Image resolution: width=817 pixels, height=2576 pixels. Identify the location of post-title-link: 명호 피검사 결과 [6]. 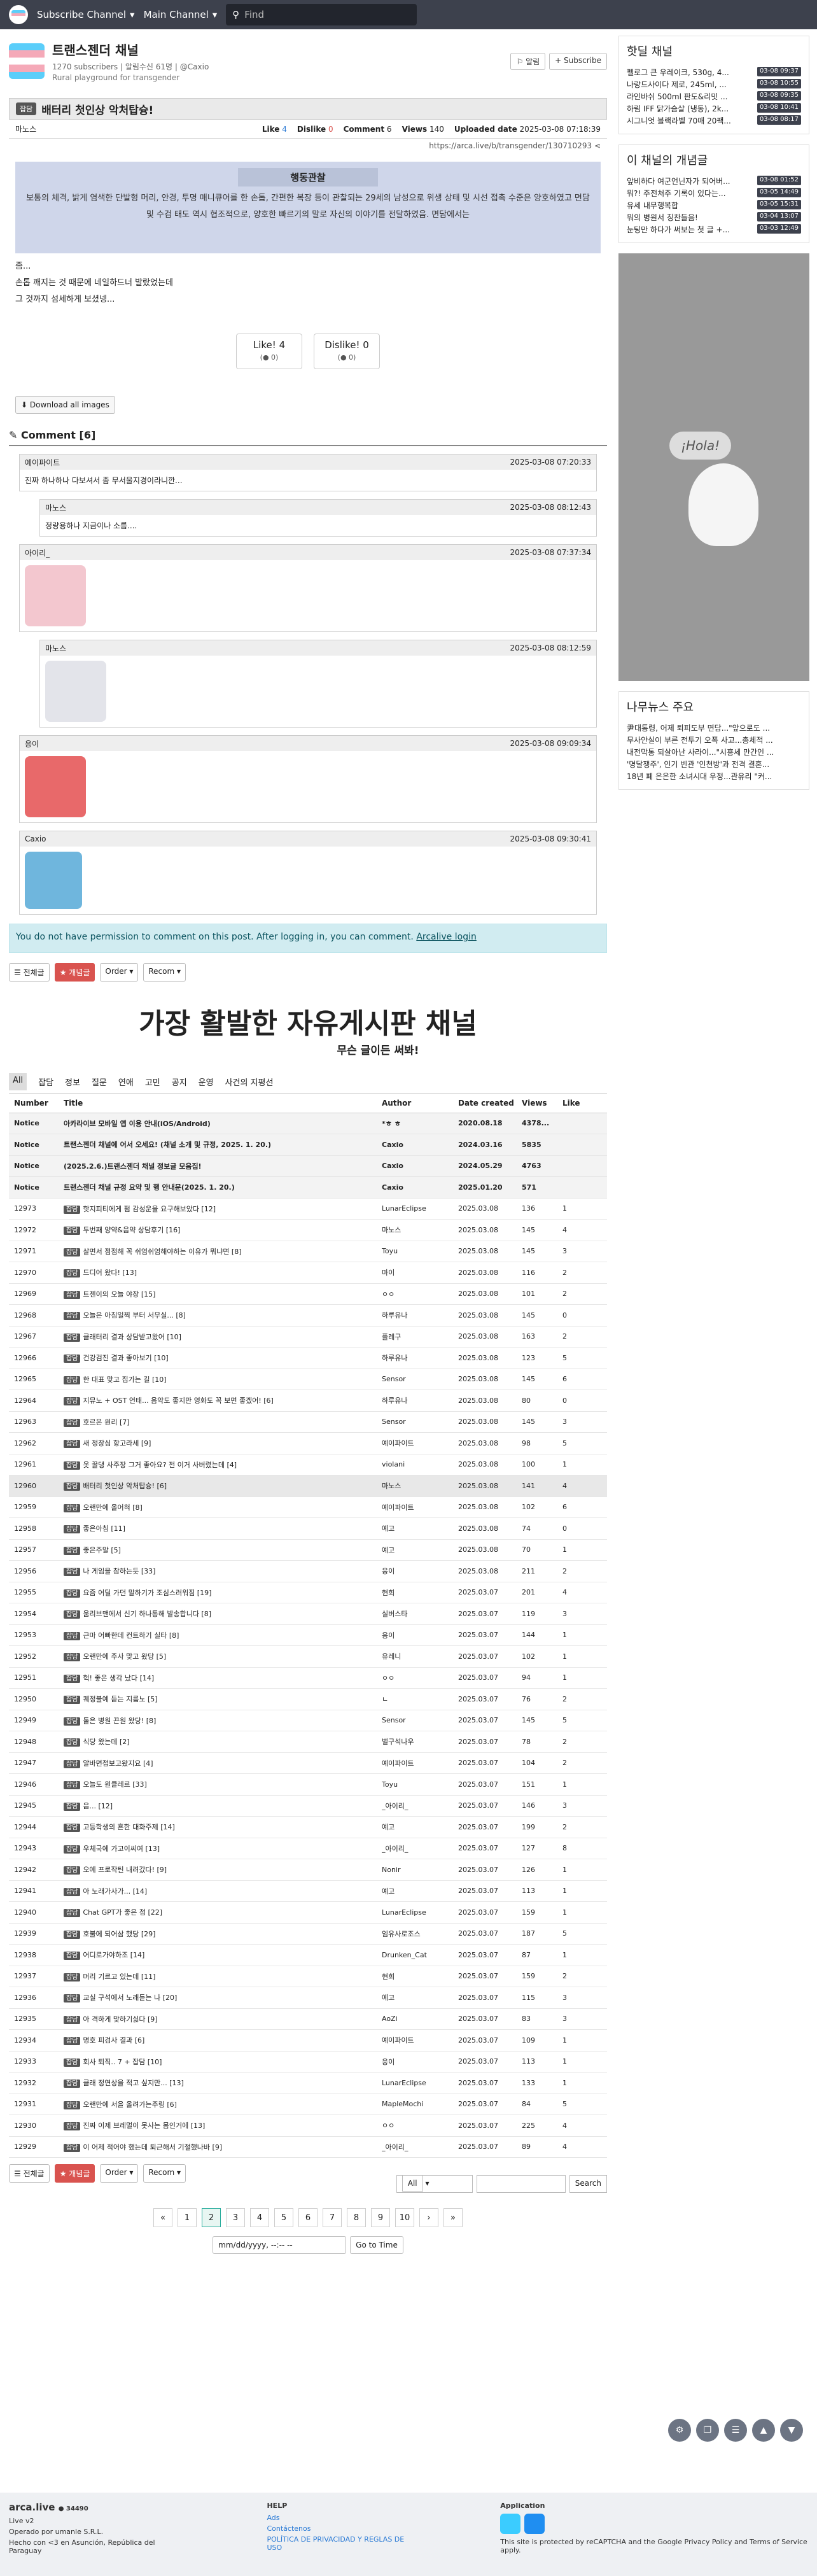
(114, 2041).